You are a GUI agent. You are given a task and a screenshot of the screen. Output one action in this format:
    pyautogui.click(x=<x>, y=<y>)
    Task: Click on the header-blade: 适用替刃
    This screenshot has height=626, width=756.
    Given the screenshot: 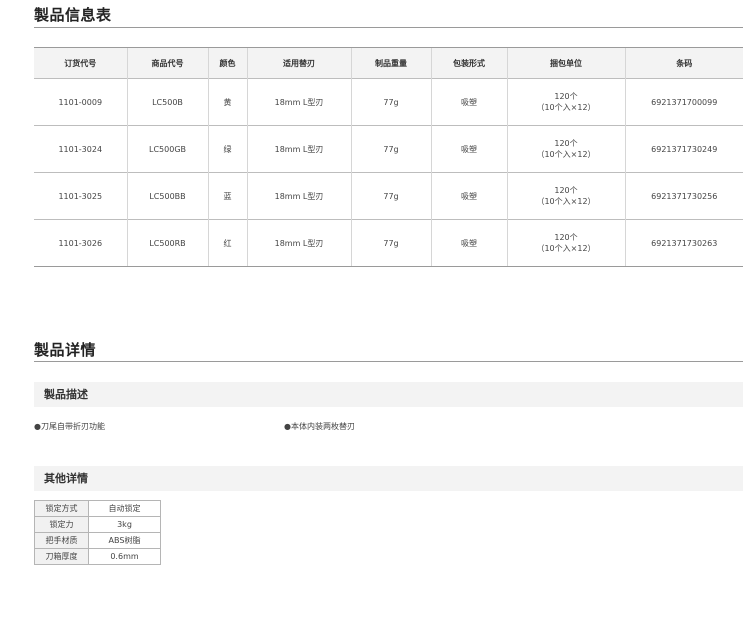 What is the action you would take?
    pyautogui.click(x=298, y=63)
    